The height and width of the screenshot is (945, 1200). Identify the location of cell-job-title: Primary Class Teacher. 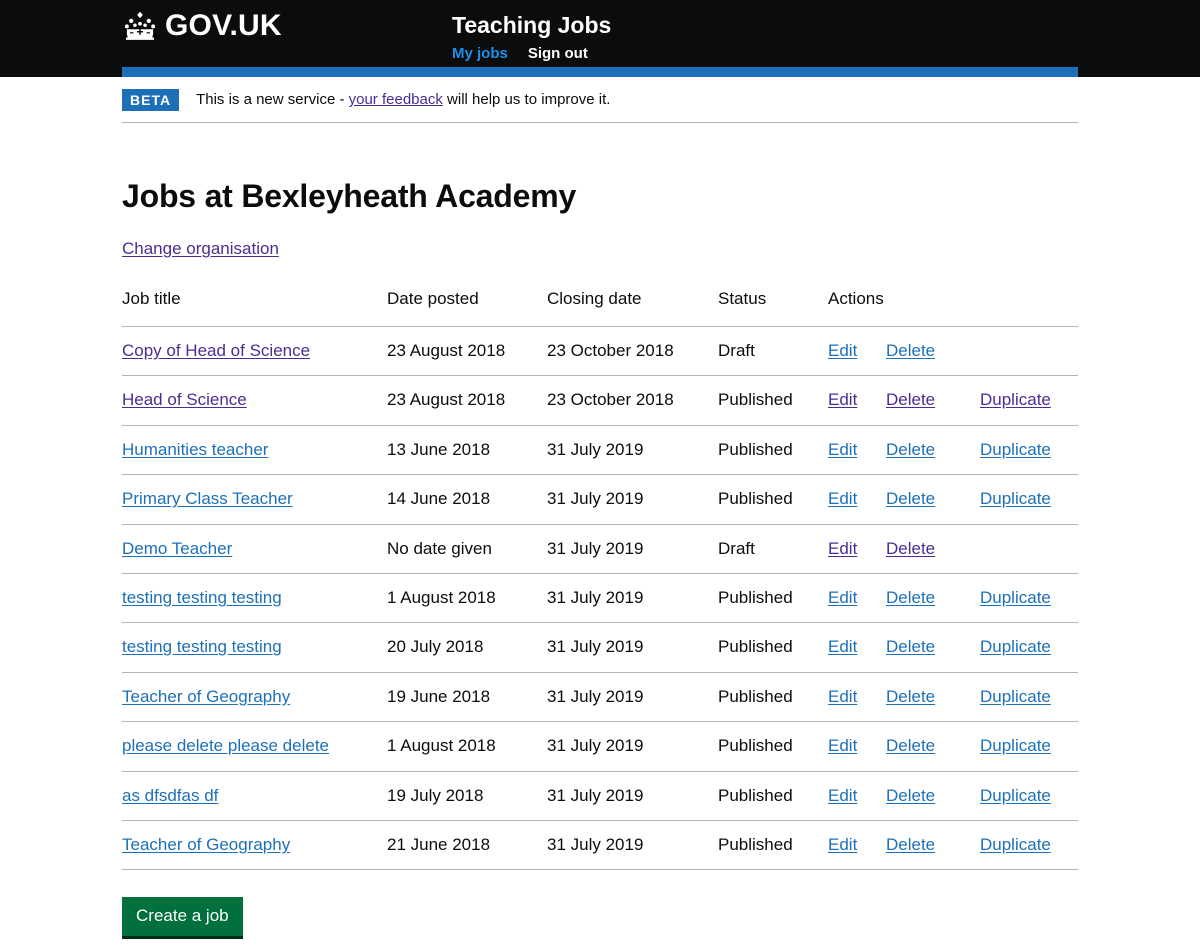
(254, 499).